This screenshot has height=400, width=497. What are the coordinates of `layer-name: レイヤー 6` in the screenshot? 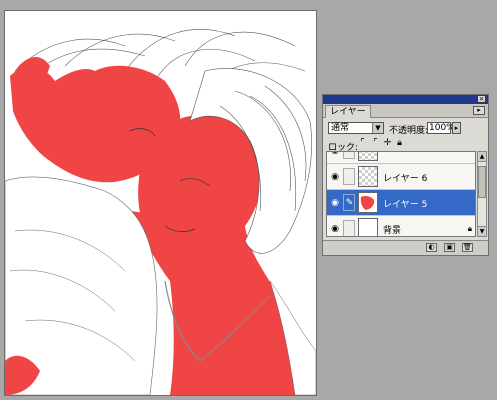 It's located at (405, 179).